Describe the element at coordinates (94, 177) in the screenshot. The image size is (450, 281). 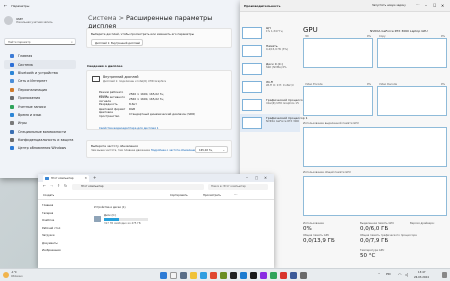
I see `new-tab-icon: +` at that location.